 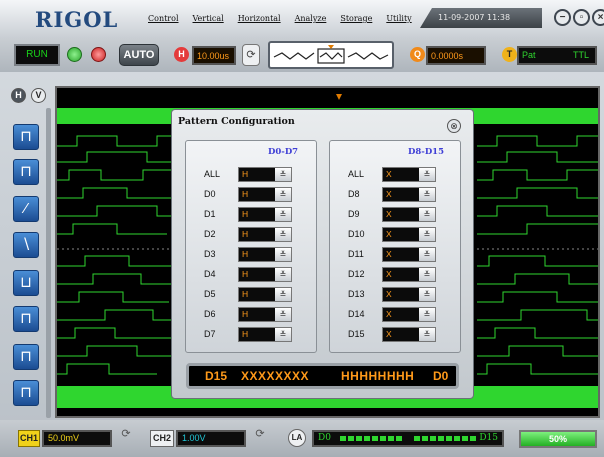 I want to click on row-d3: D3 H ≚, so click(x=252, y=255).